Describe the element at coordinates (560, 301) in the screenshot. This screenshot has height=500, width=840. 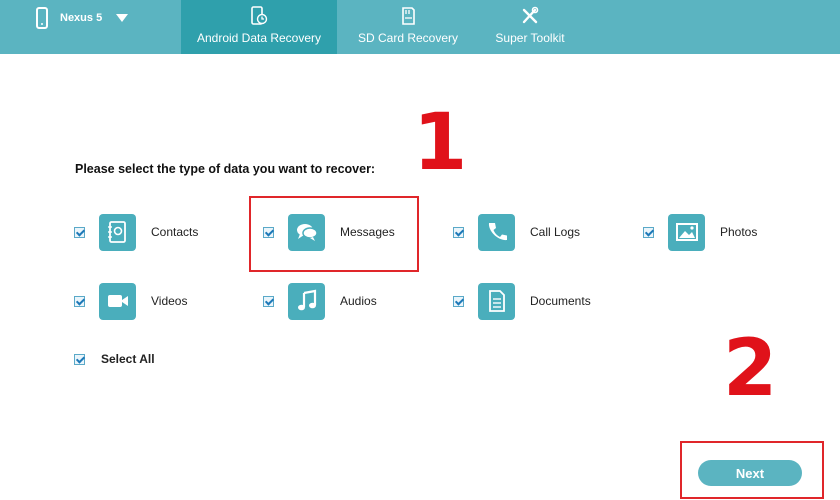
I see `option-label: Documents` at that location.